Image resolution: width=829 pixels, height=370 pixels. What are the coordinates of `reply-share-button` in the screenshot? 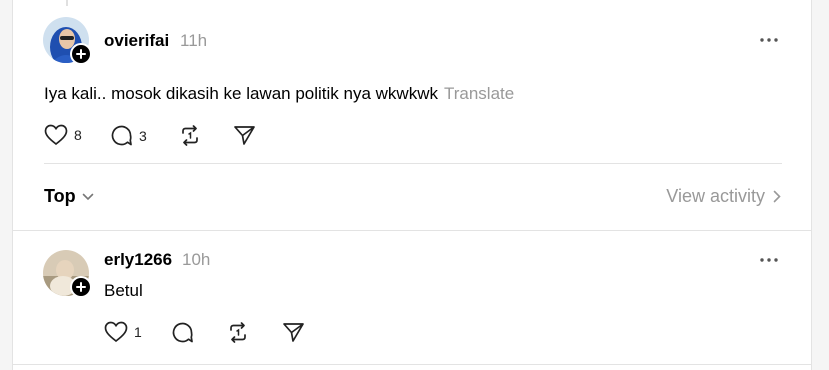 It's located at (293, 332).